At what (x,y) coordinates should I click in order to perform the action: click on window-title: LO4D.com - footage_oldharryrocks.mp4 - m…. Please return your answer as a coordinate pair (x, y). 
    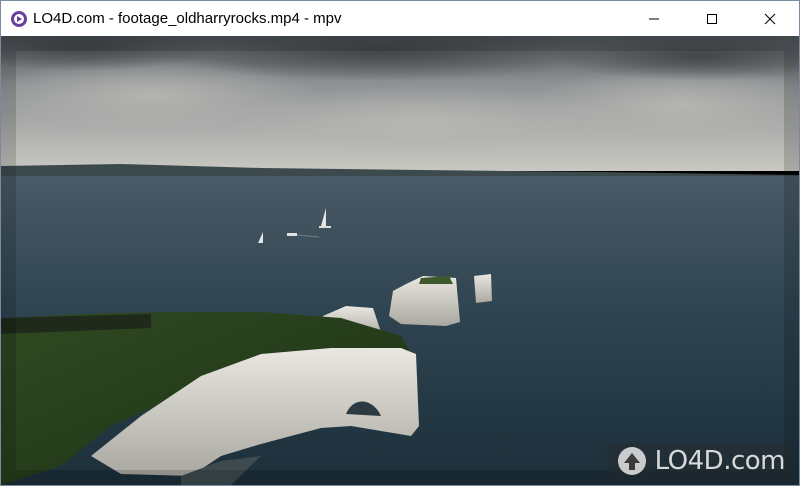
    Looking at the image, I should click on (187, 18).